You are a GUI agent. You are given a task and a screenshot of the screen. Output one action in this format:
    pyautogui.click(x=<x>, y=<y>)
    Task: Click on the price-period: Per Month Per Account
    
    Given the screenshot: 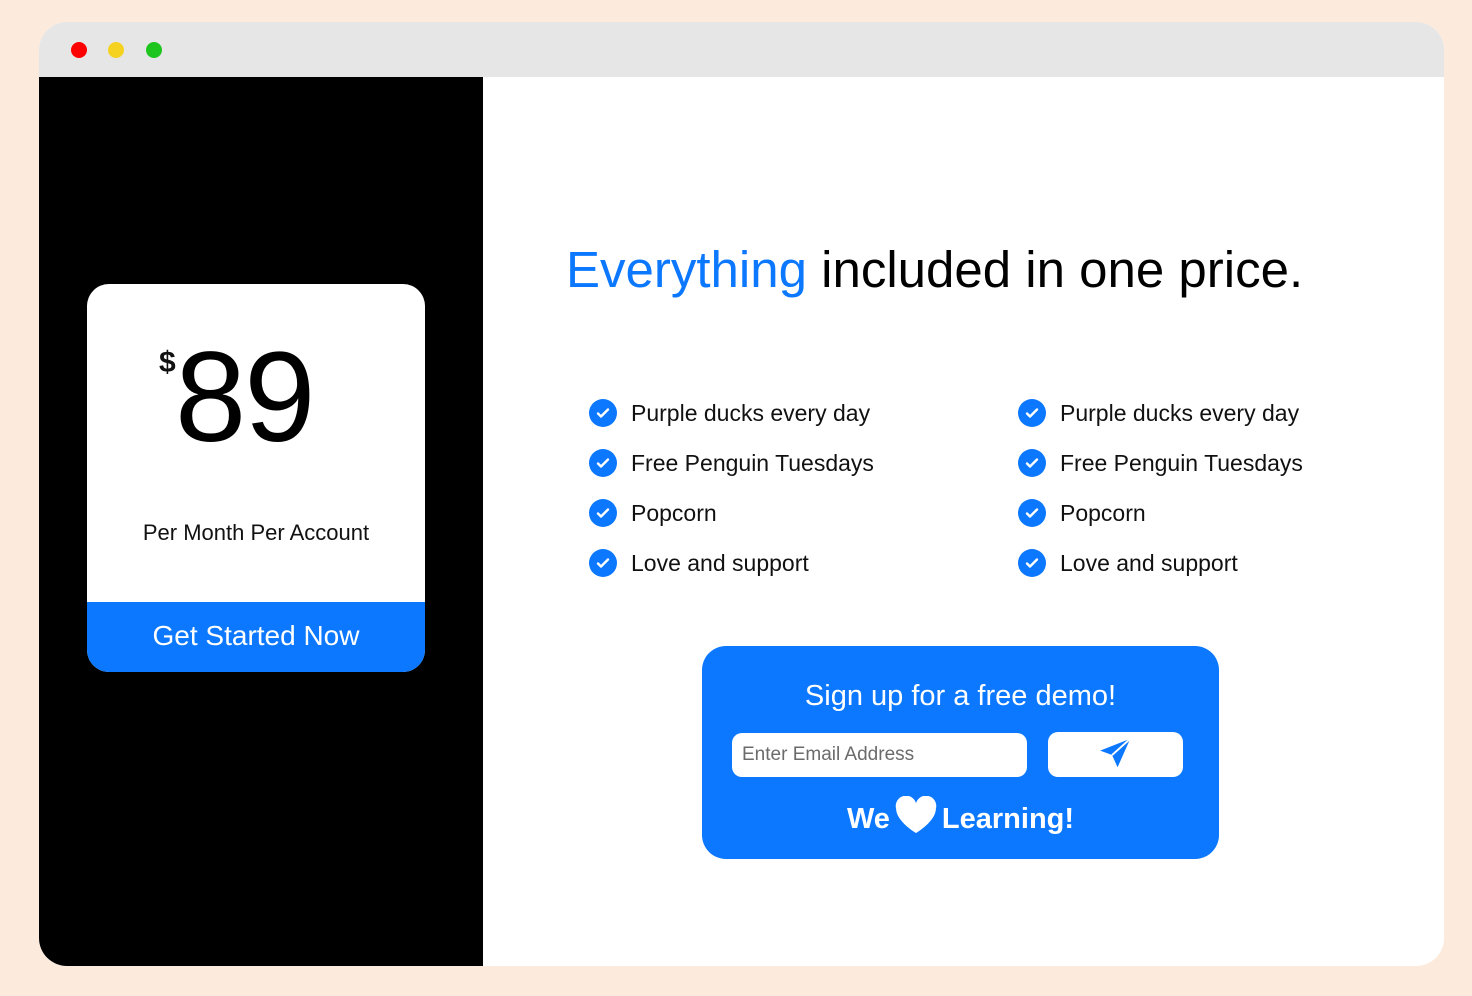 What is the action you would take?
    pyautogui.click(x=256, y=532)
    